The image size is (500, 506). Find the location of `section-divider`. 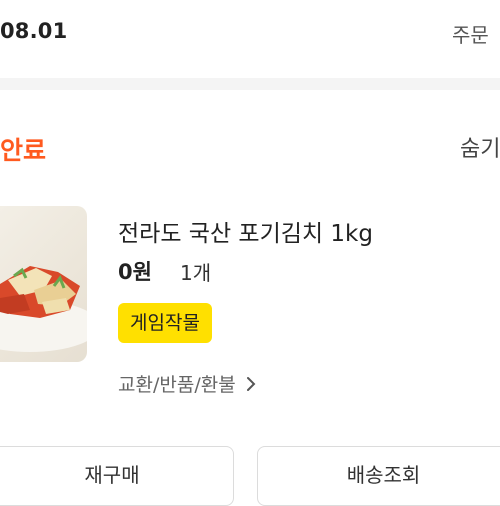

section-divider is located at coordinates (250, 84).